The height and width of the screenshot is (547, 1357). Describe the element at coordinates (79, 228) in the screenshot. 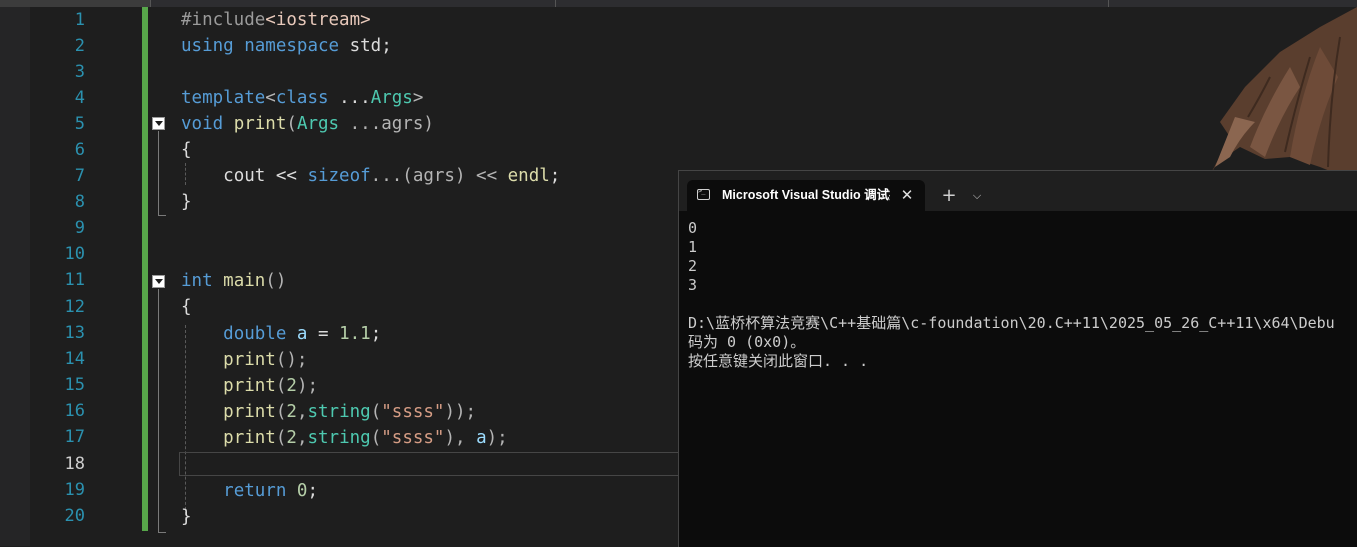

I see `line-number: 9` at that location.